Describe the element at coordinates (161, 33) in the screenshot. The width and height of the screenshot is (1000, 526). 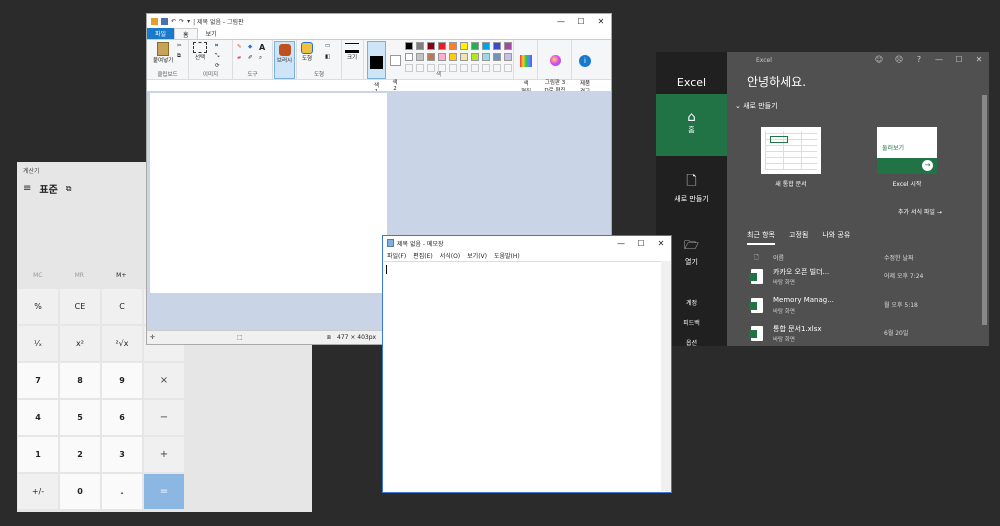
I see `tab-file: 파일` at that location.